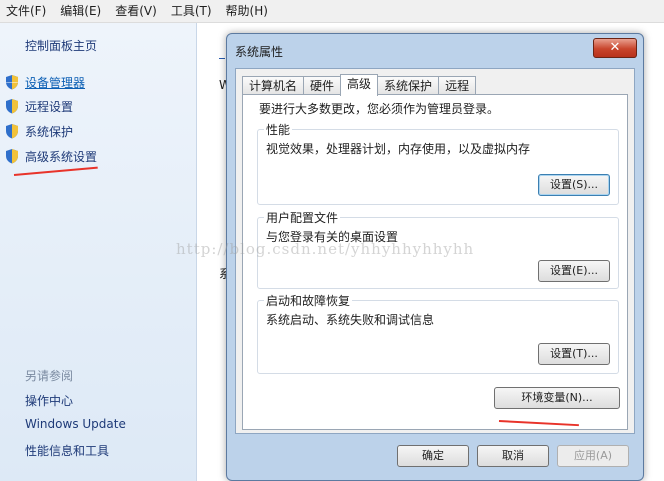 The image size is (664, 481). Describe the element at coordinates (222, 51) in the screenshot. I see `background-link-fragment` at that location.